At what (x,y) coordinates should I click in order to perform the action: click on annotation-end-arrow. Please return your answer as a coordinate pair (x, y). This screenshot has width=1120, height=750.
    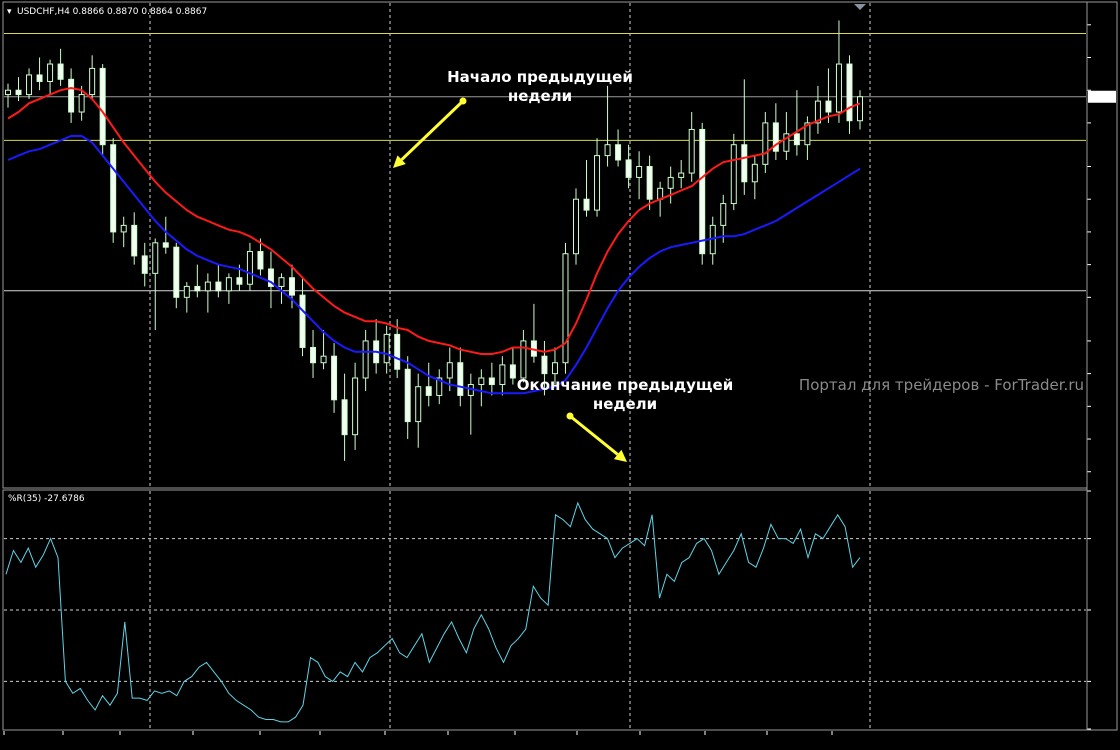
    Looking at the image, I should click on (596, 437).